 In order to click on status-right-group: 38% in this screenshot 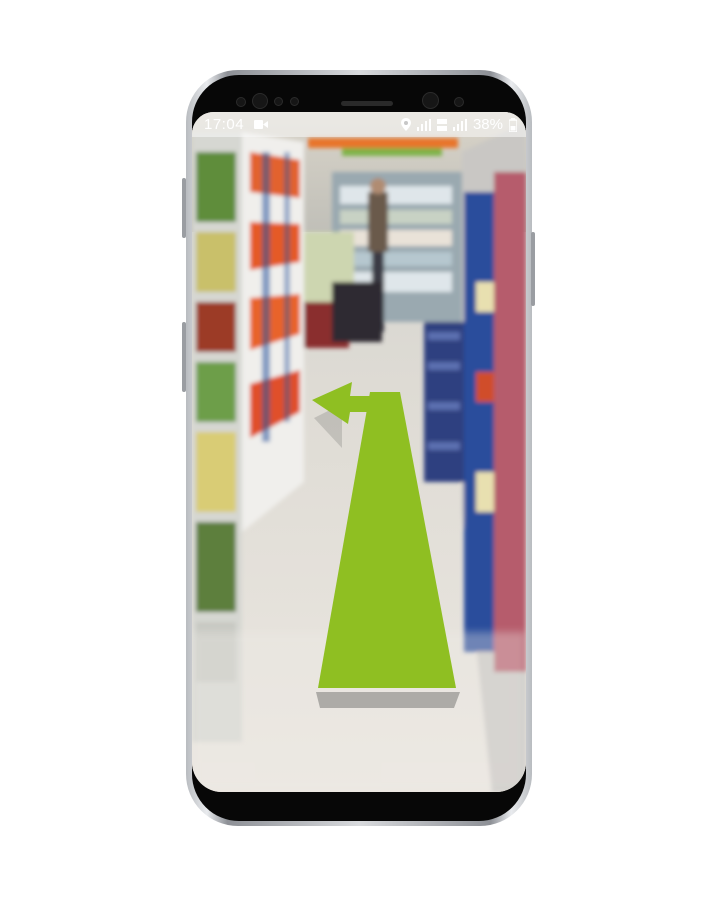, I will do `click(458, 124)`.